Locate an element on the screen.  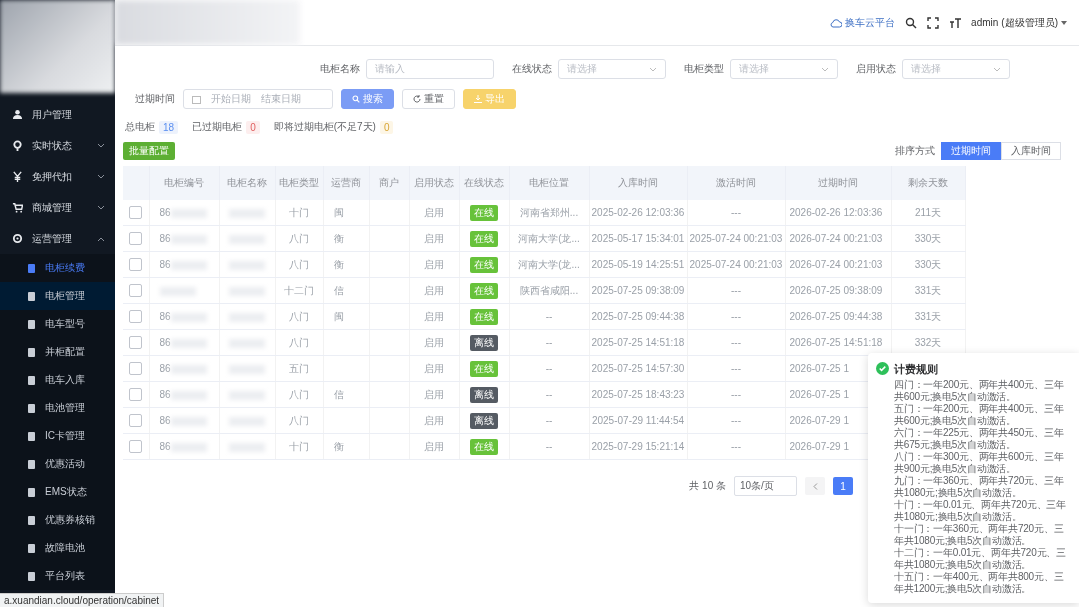
user-menu: admin (超级管理员) is located at coordinates (1019, 22).